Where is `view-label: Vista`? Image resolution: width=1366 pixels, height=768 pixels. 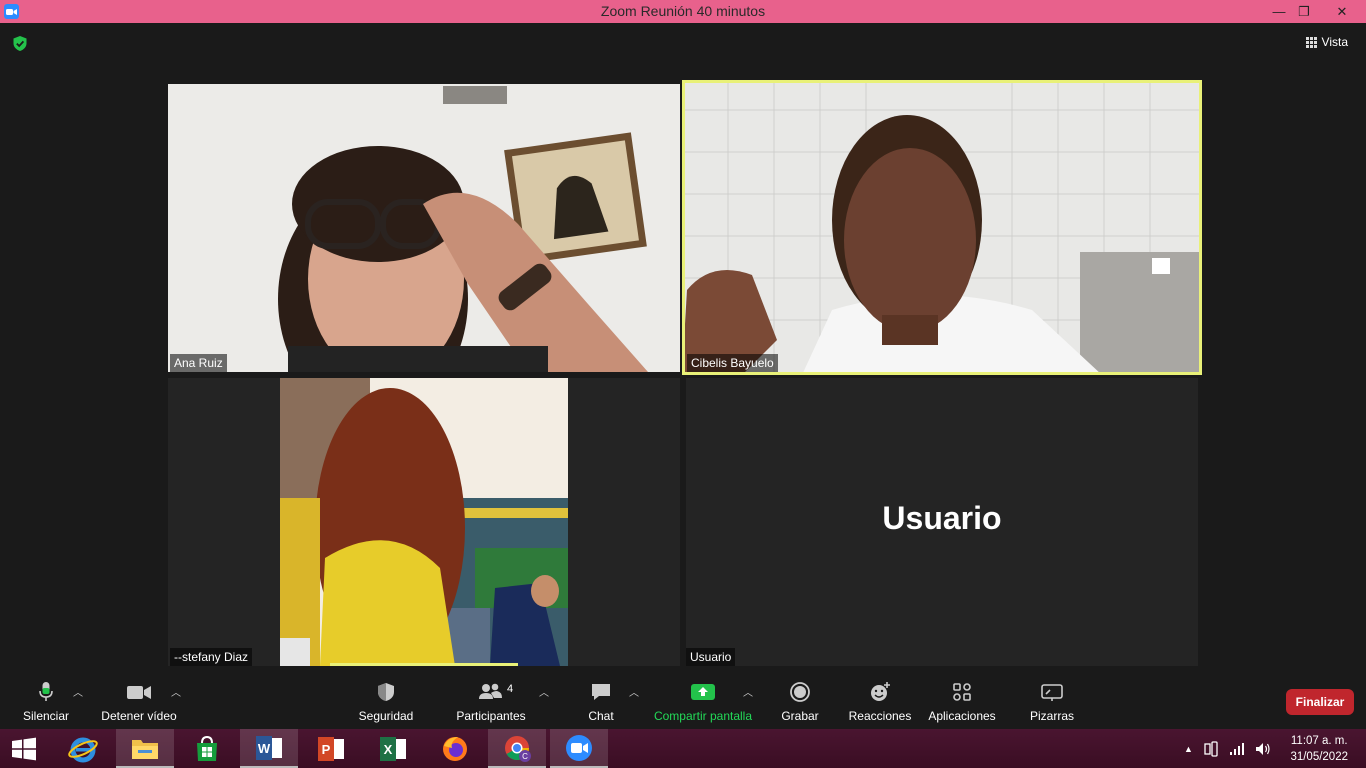 view-label: Vista is located at coordinates (1334, 42).